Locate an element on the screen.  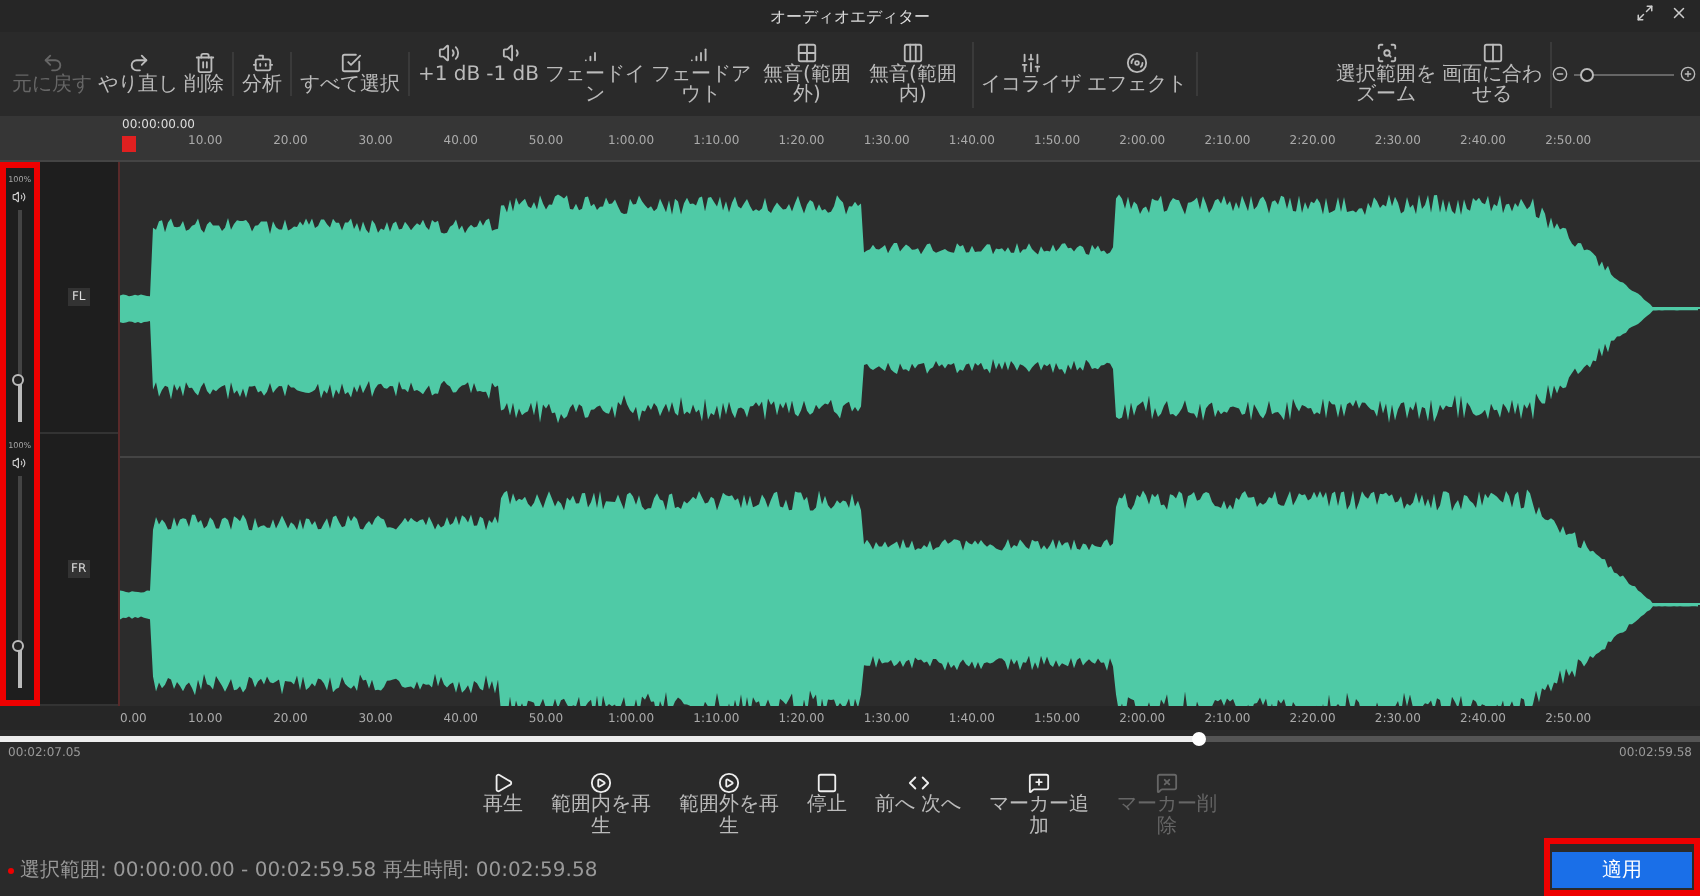
playback-progress is located at coordinates (850, 739).